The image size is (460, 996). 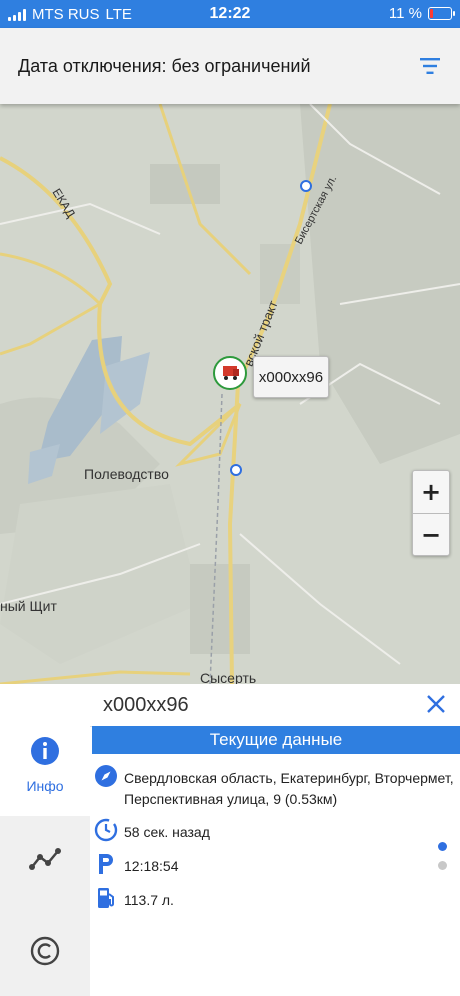 I want to click on tab-info-label: Инфо, so click(x=45, y=786).